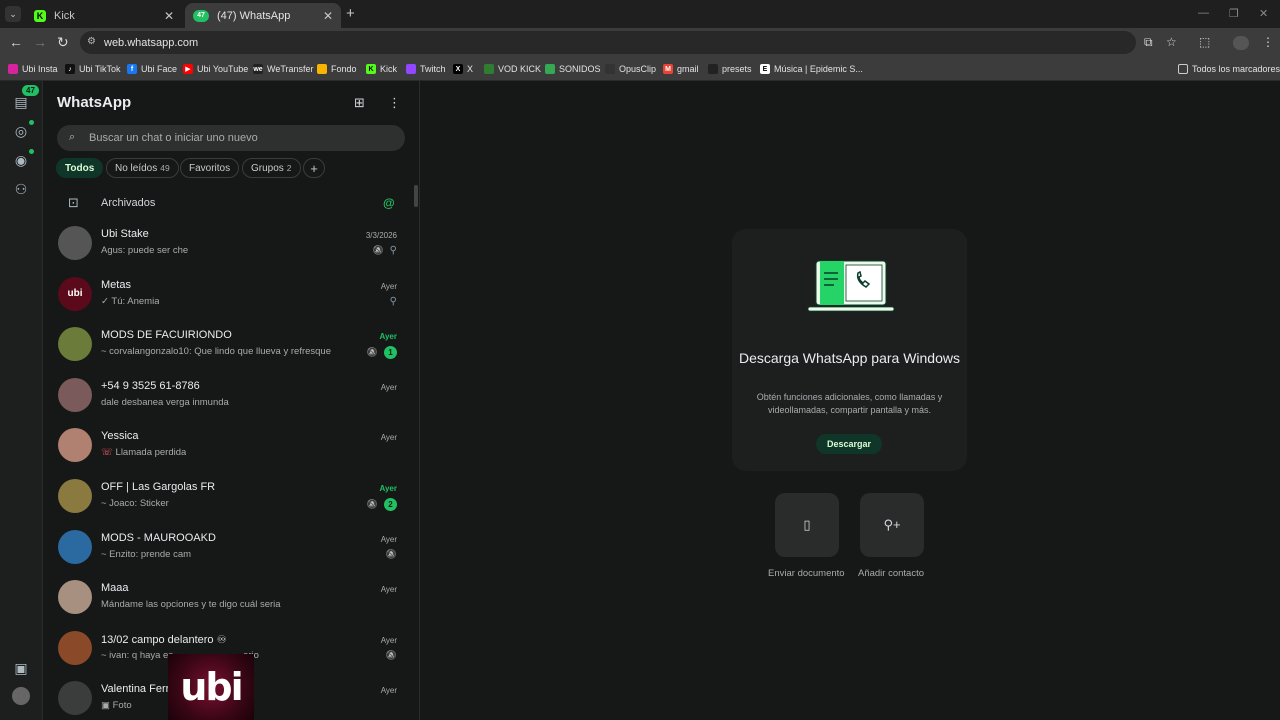 The width and height of the screenshot is (1280, 720). Describe the element at coordinates (271, 168) in the screenshot. I see `filter-groups: Grupos 2` at that location.